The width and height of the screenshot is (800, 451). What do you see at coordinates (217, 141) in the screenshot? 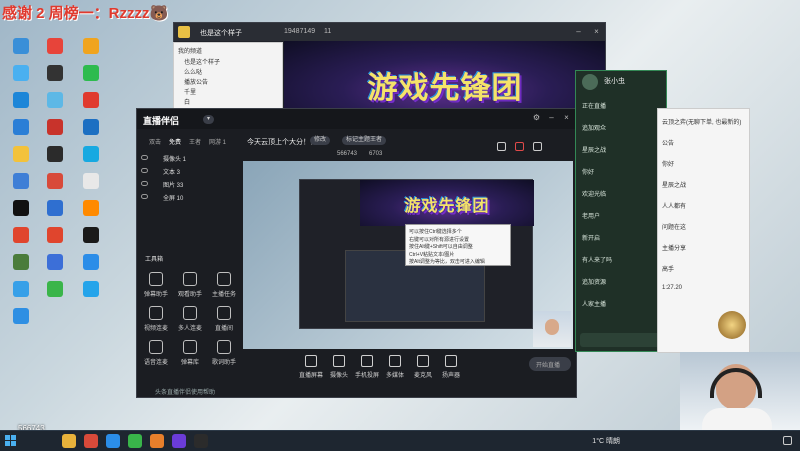
I see `tab-3: 网游 1` at bounding box center [217, 141].